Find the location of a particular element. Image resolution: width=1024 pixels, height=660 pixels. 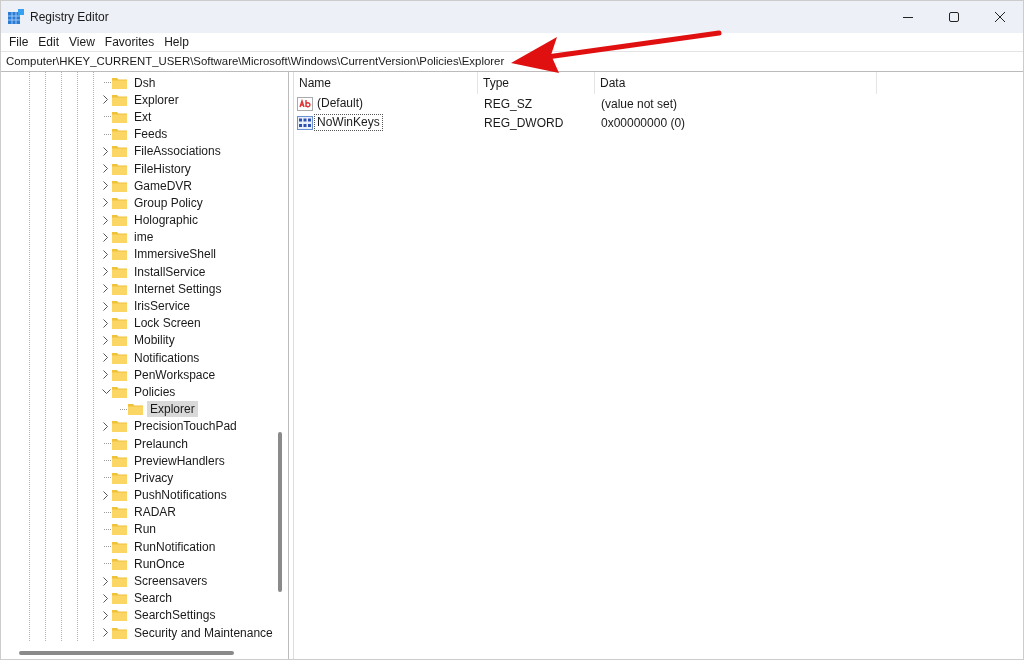

tree-item: FileHistory is located at coordinates (162, 168).